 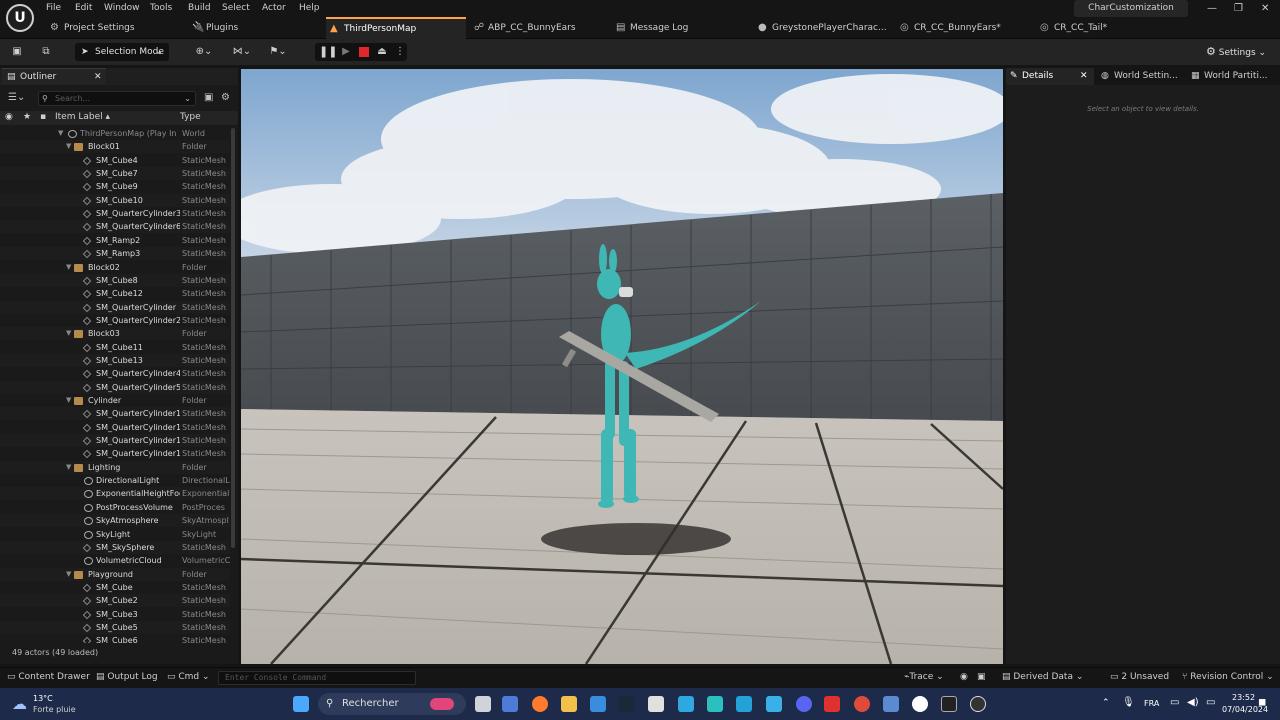 I want to click on outliner-row: SkyAtmosphere SkyAtmospl, so click(x=115, y=521).